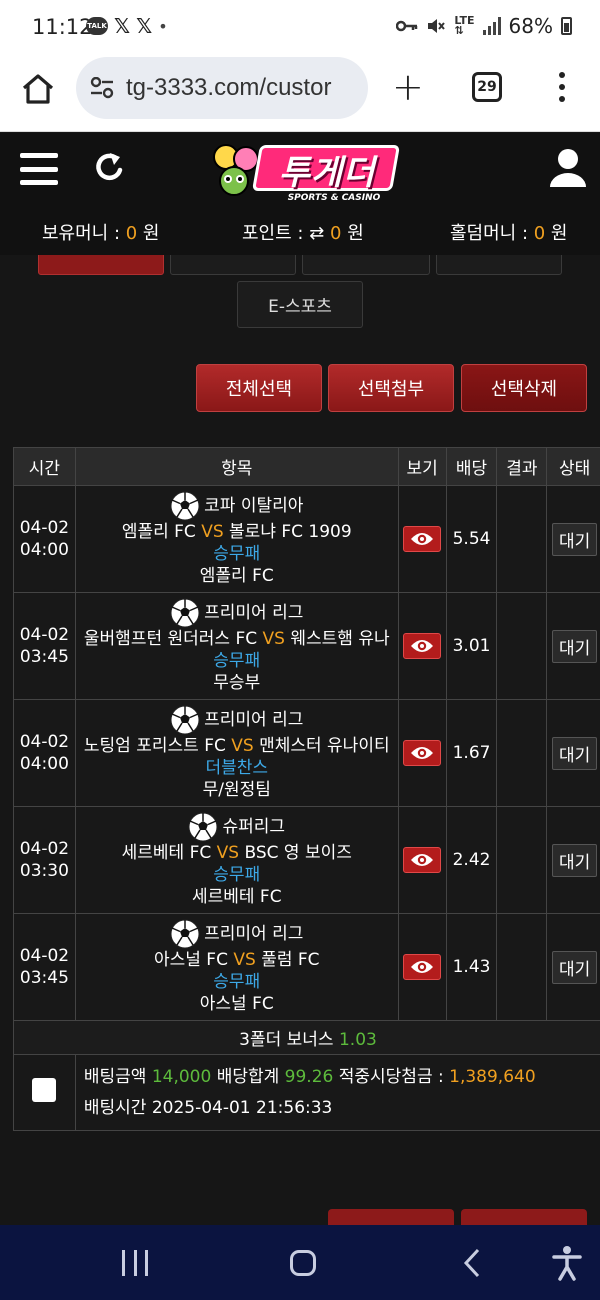 The width and height of the screenshot is (600, 1300). What do you see at coordinates (102, 88) in the screenshot?
I see `site-settings-icon` at bounding box center [102, 88].